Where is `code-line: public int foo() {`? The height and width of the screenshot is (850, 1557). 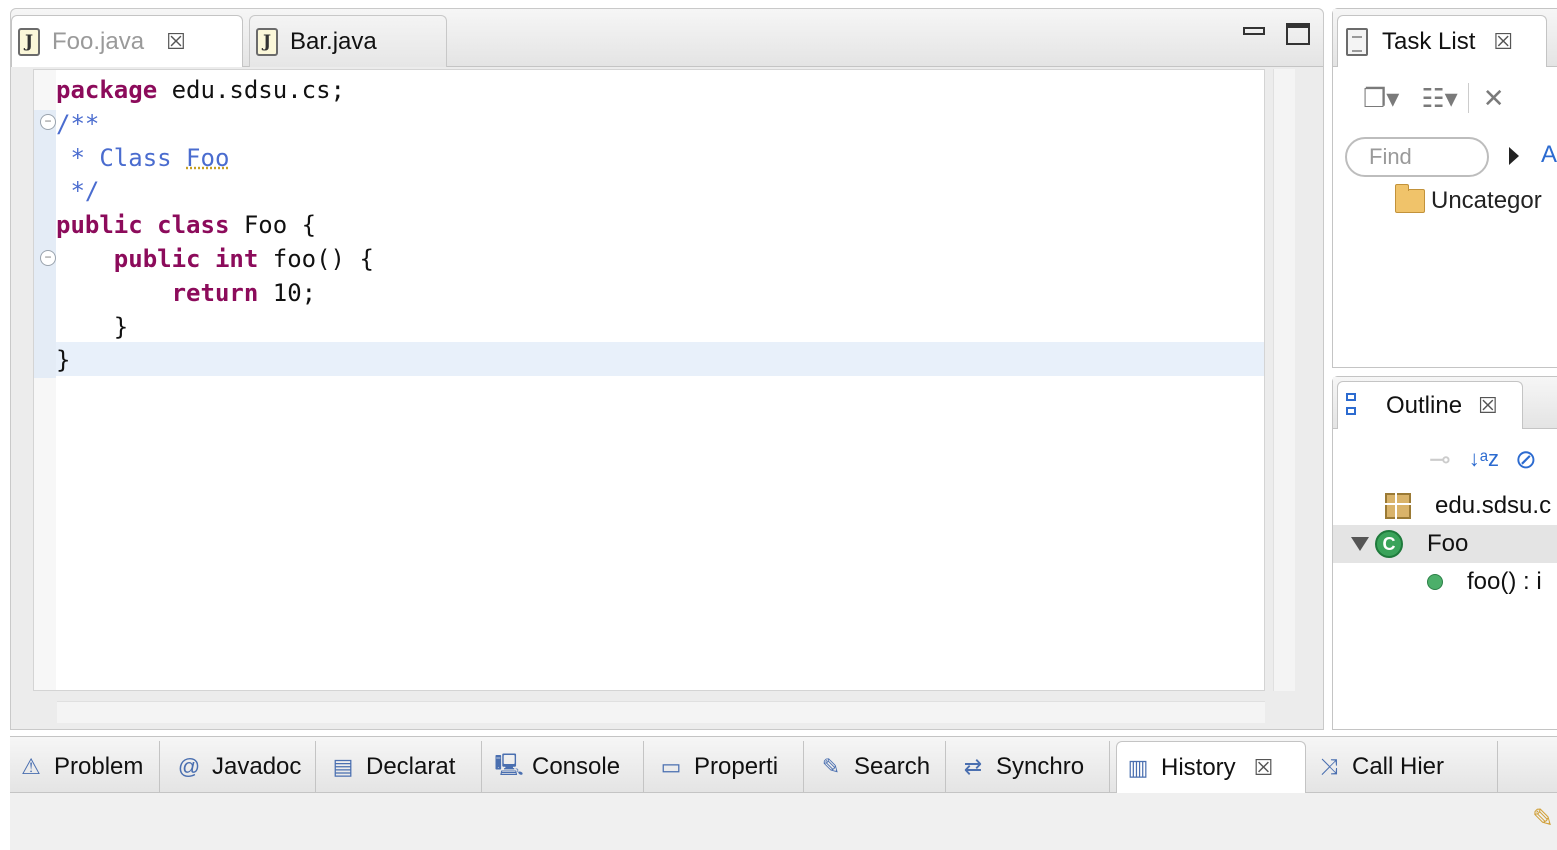
code-line: public int foo() { is located at coordinates (215, 260).